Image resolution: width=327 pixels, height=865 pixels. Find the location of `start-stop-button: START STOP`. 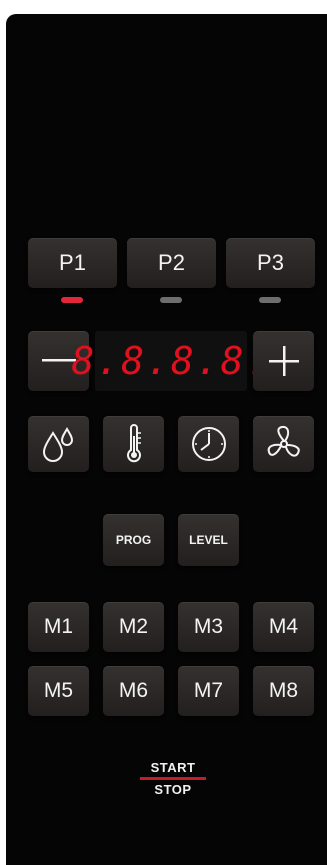

start-stop-button: START STOP is located at coordinates (173, 778).